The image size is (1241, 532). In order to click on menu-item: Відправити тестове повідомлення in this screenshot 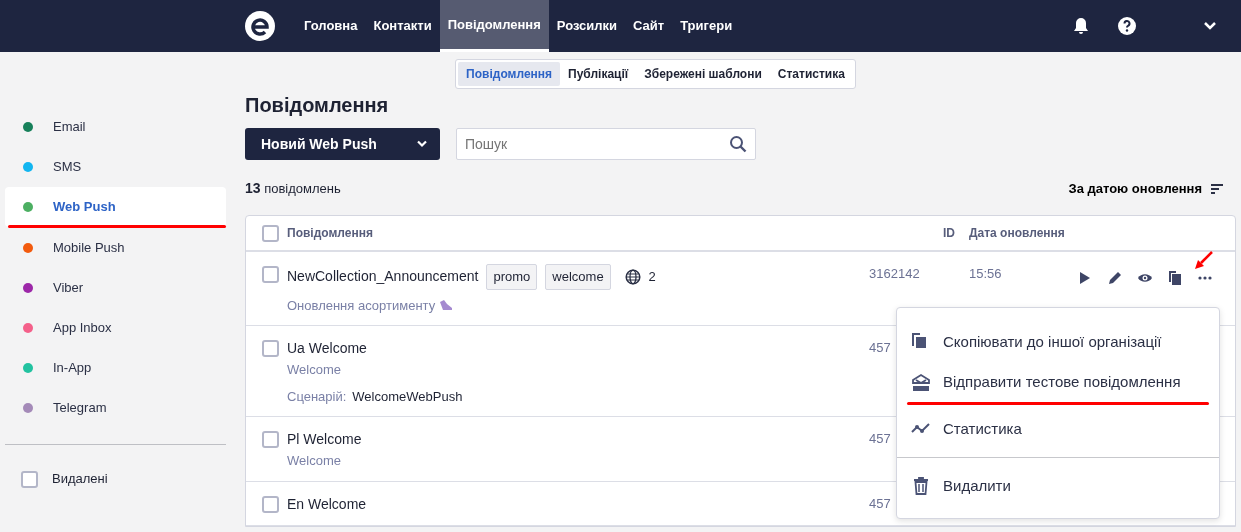, I will do `click(1058, 382)`.